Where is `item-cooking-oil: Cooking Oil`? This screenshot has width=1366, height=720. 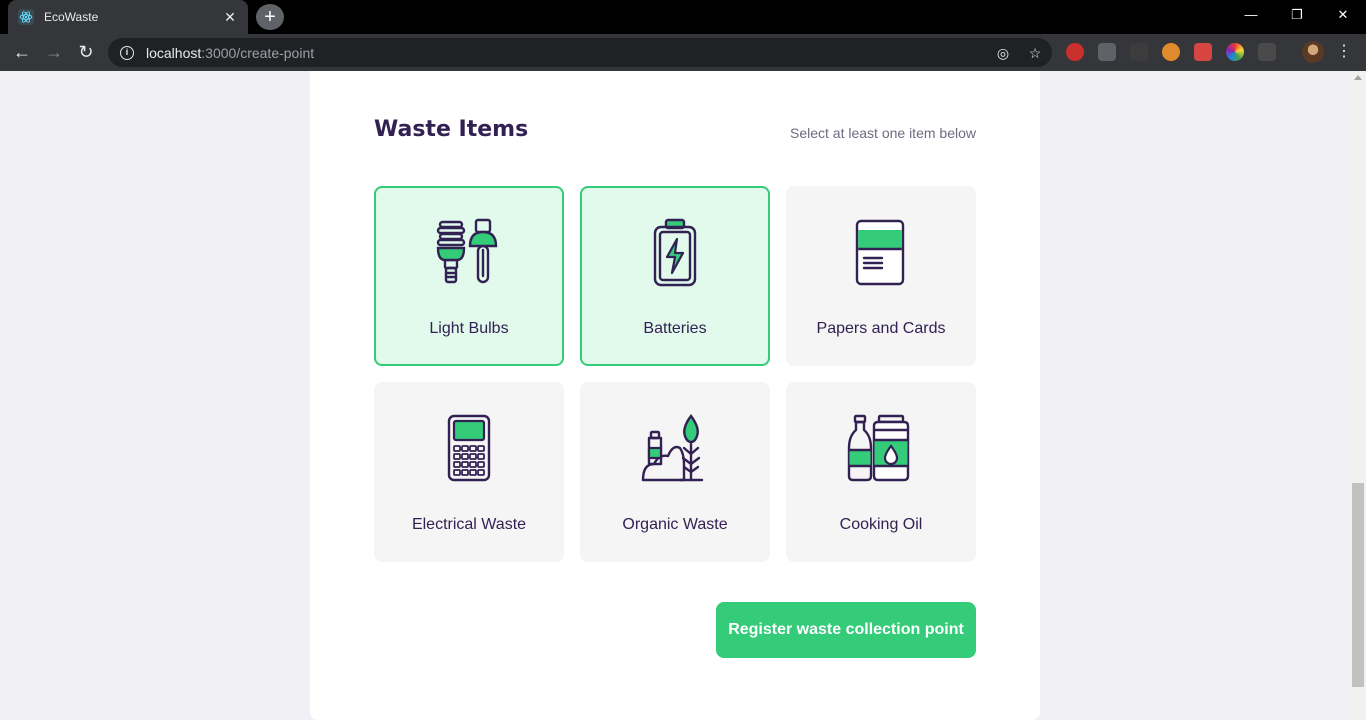
item-cooking-oil: Cooking Oil is located at coordinates (881, 472).